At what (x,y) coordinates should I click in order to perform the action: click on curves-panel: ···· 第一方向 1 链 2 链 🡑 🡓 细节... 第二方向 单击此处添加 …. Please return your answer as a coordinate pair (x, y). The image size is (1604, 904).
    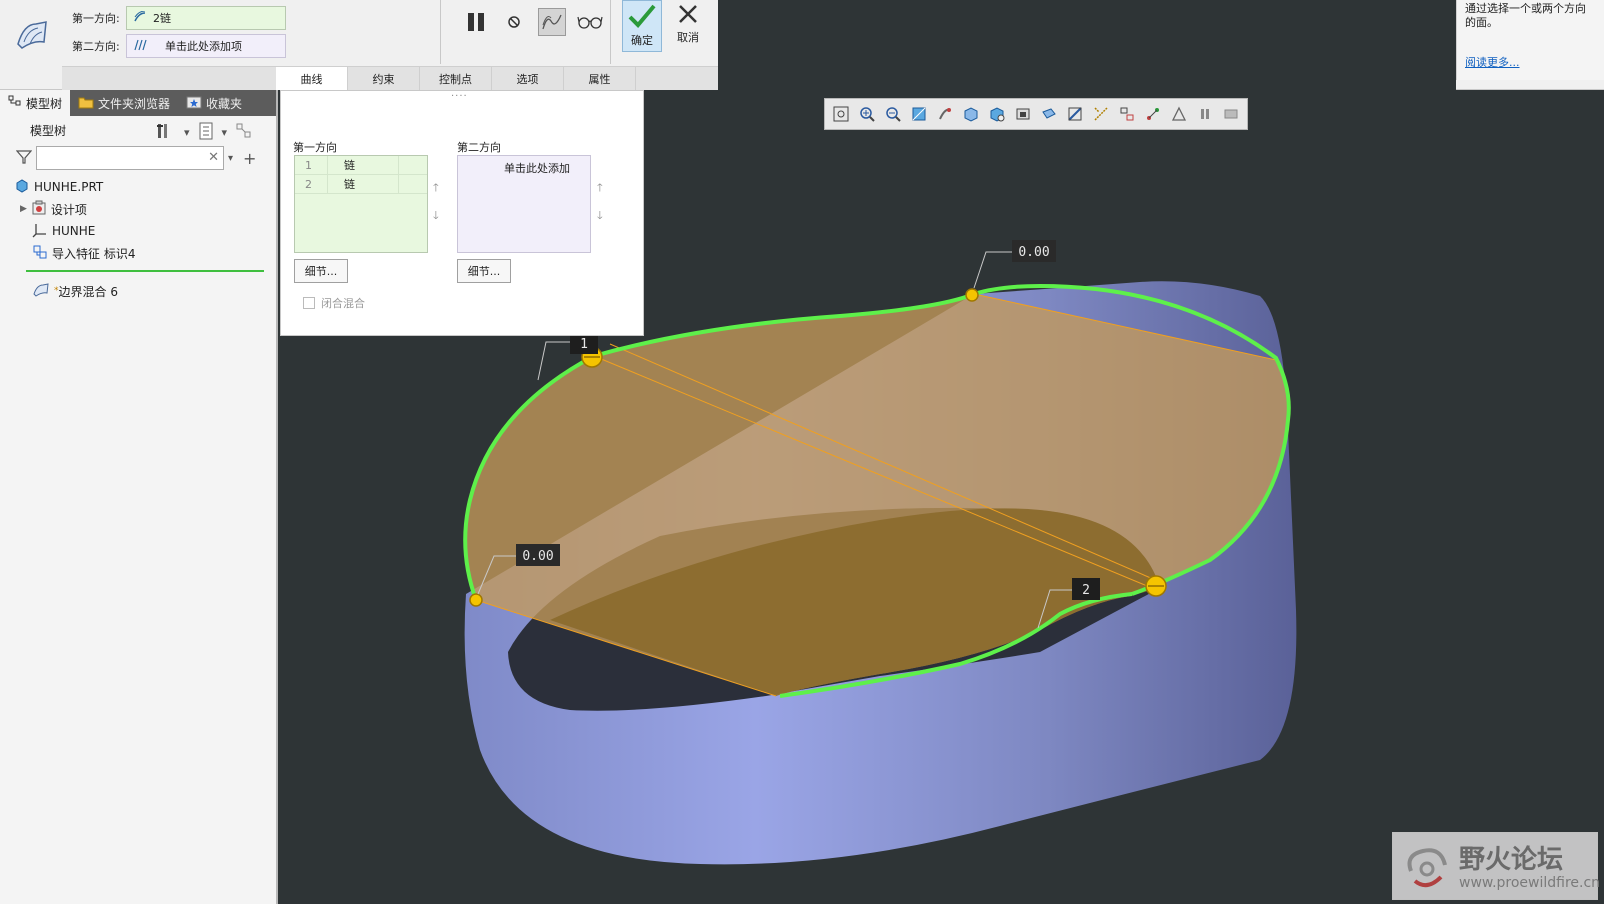
    Looking at the image, I should click on (462, 213).